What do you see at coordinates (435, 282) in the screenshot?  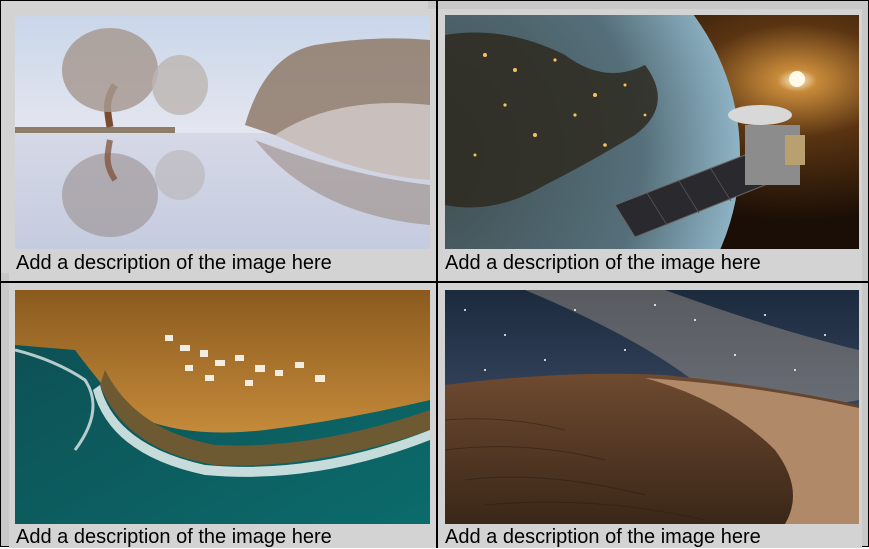 I see `row-divider` at bounding box center [435, 282].